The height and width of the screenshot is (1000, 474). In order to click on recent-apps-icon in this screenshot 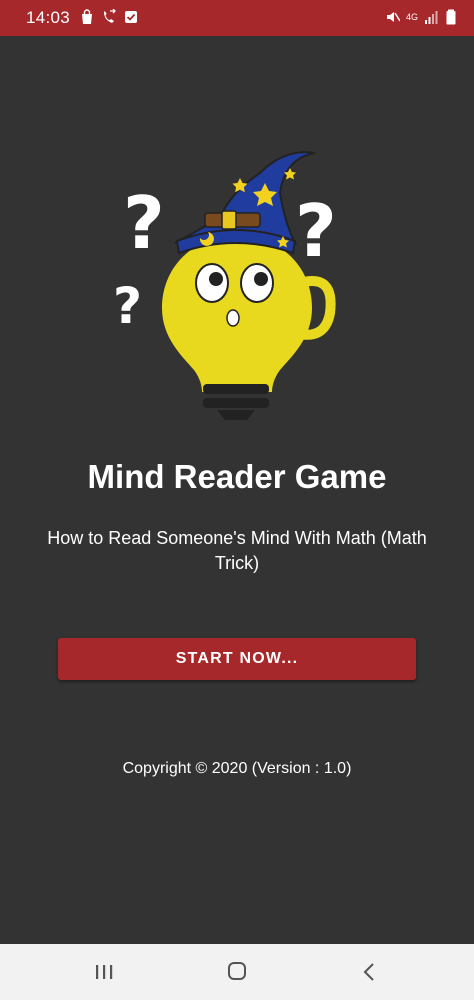, I will do `click(104, 972)`.